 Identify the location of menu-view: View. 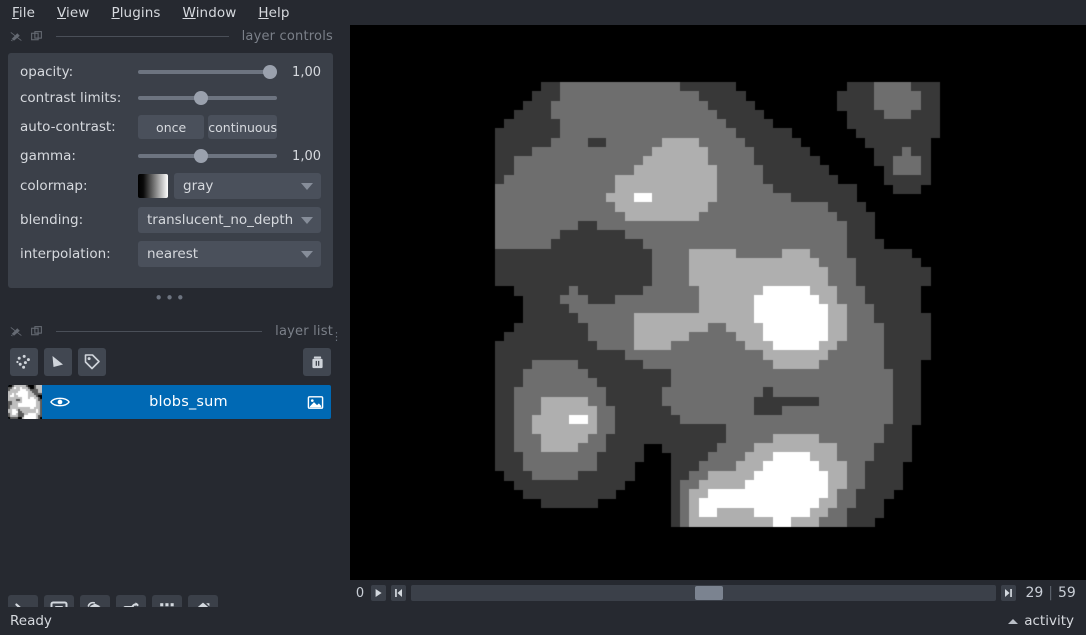
(73, 13).